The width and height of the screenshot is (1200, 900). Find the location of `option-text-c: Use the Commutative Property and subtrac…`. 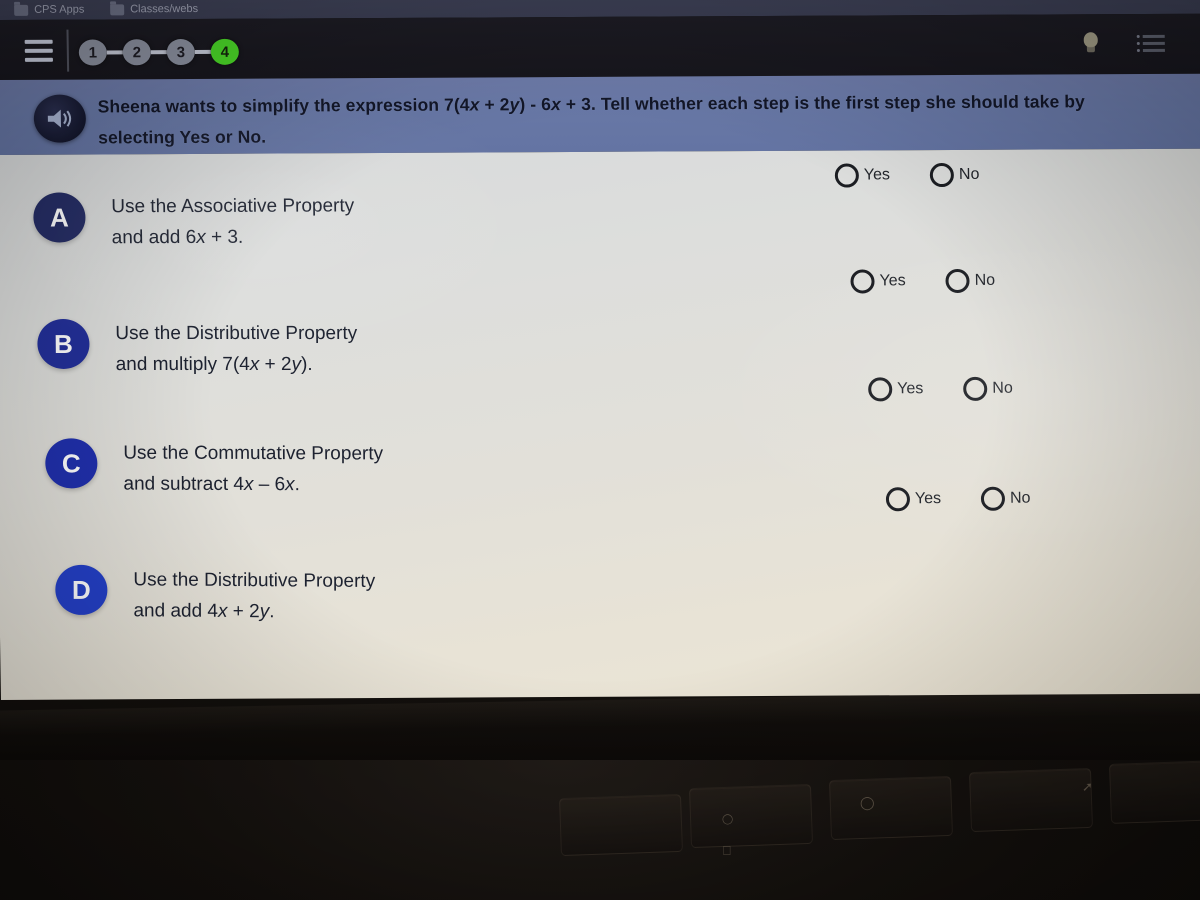

option-text-c: Use the Commutative Property and subtrac… is located at coordinates (253, 469).